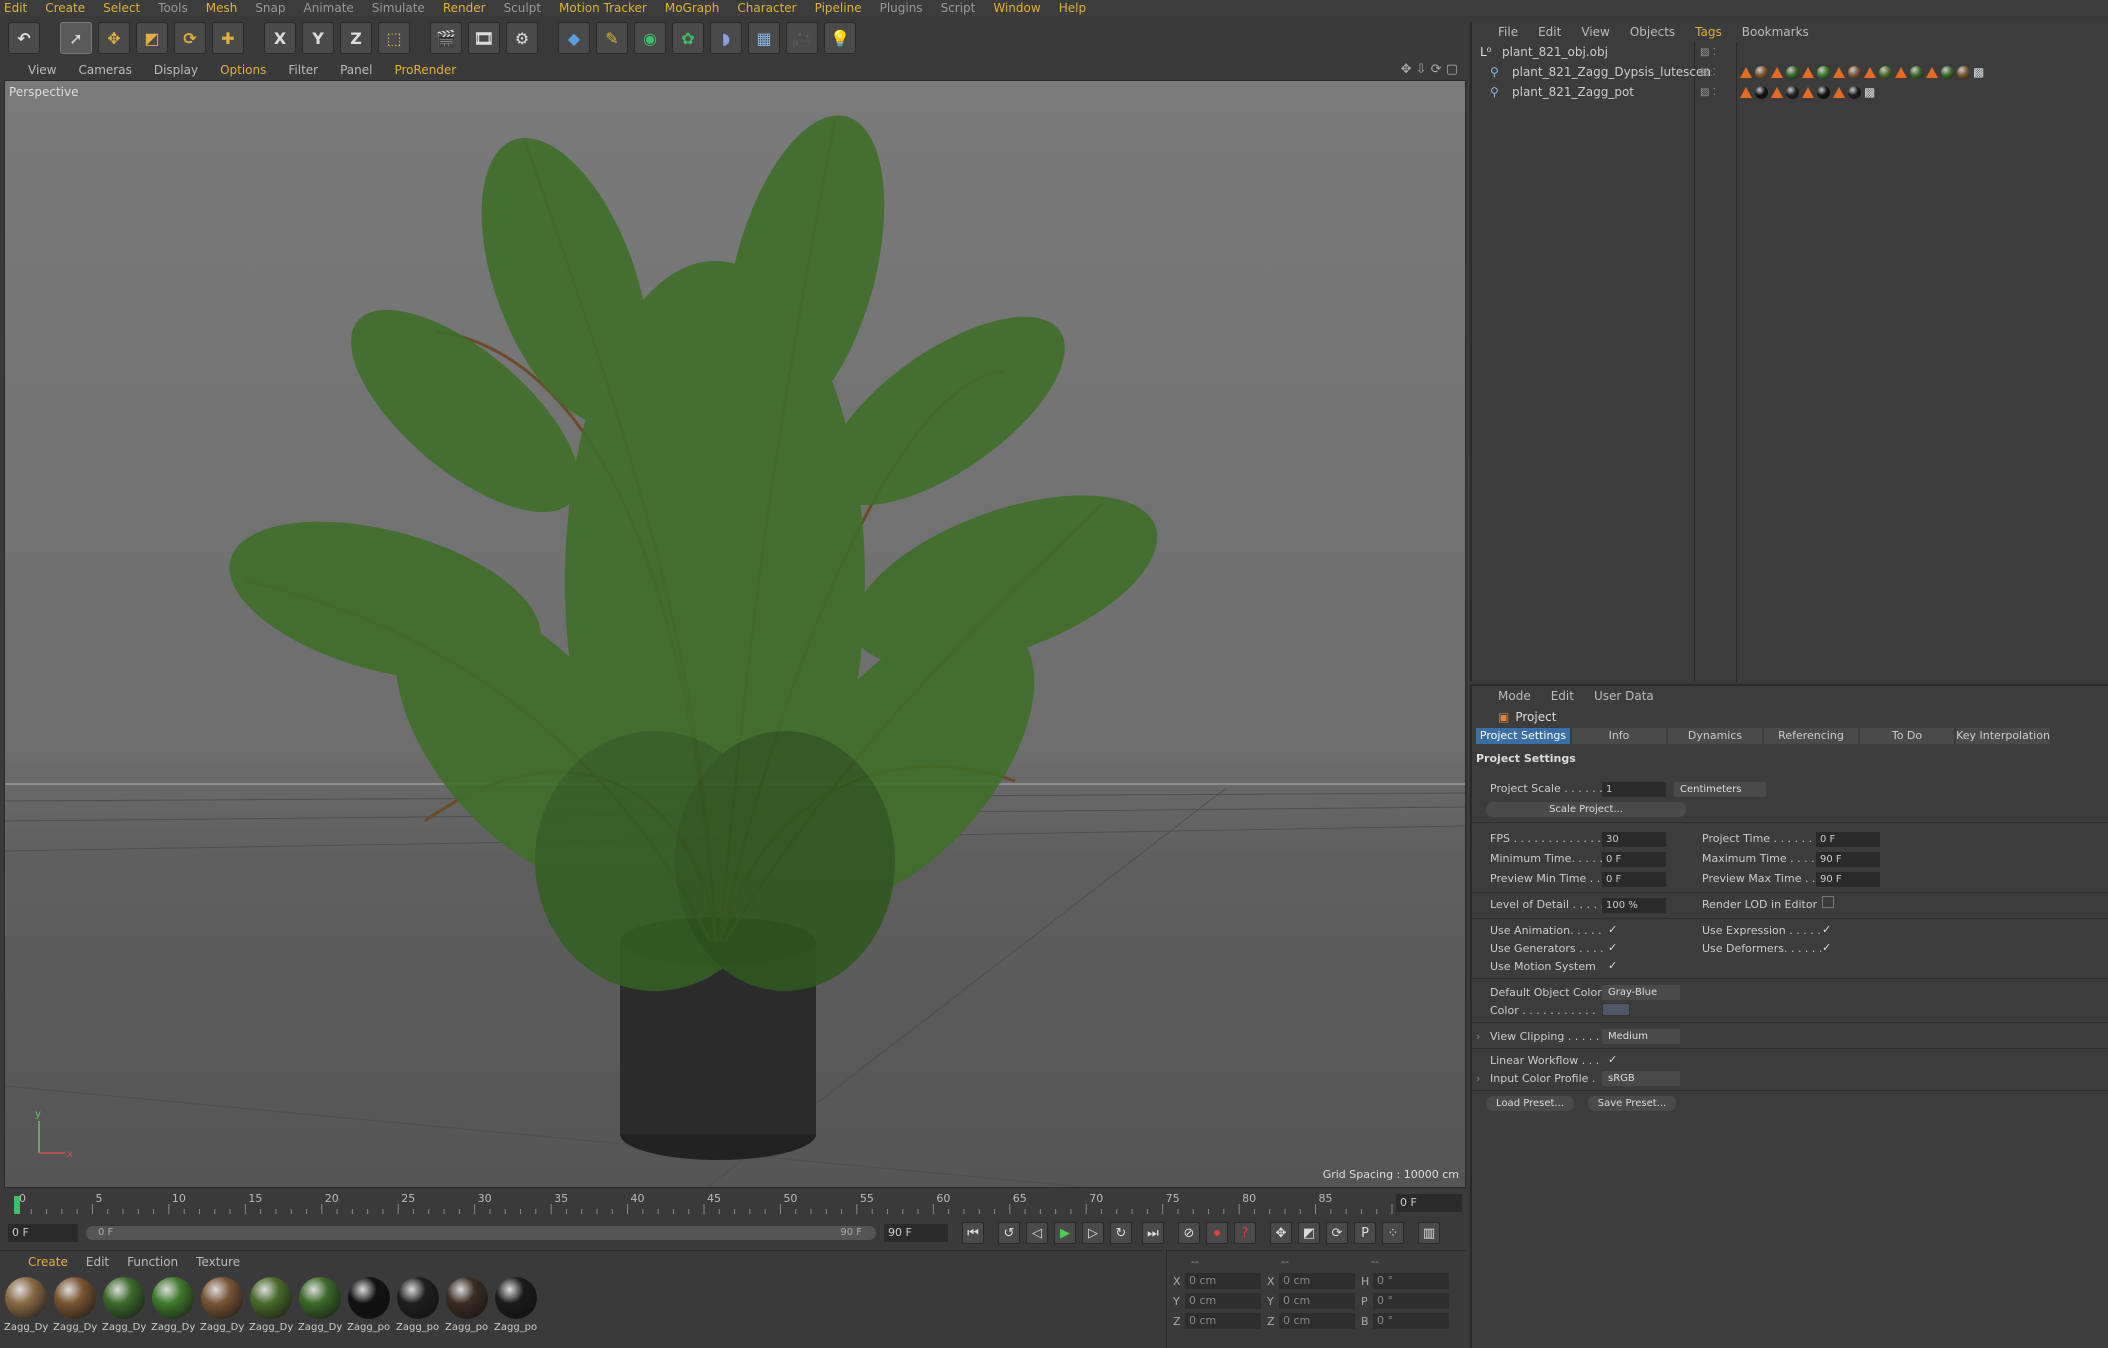 The height and width of the screenshot is (1348, 2108). I want to click on menu-mograph: MoGraph, so click(692, 8).